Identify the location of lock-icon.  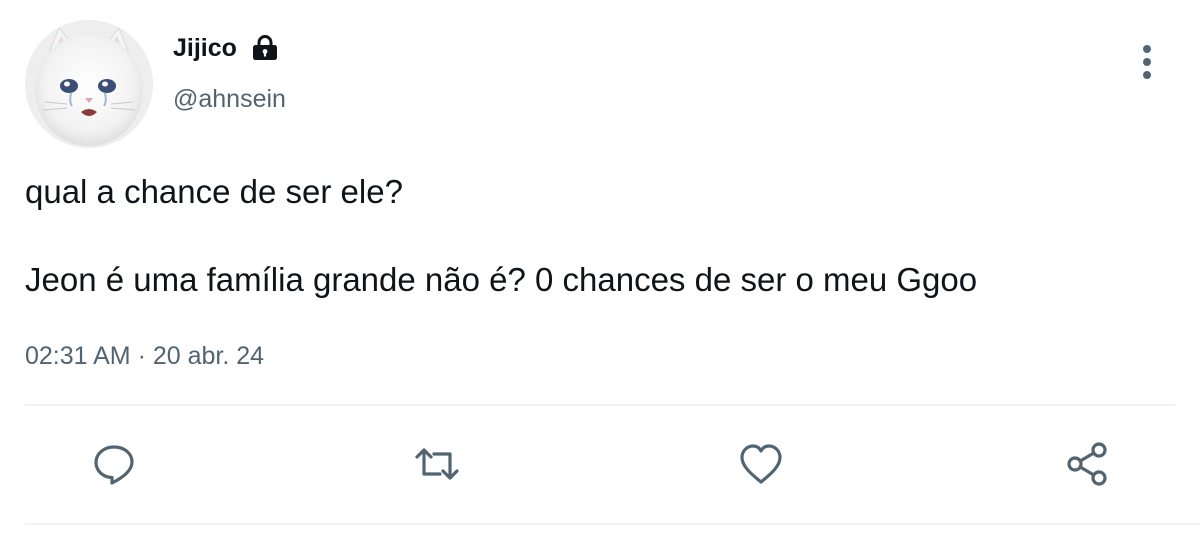
(265, 48).